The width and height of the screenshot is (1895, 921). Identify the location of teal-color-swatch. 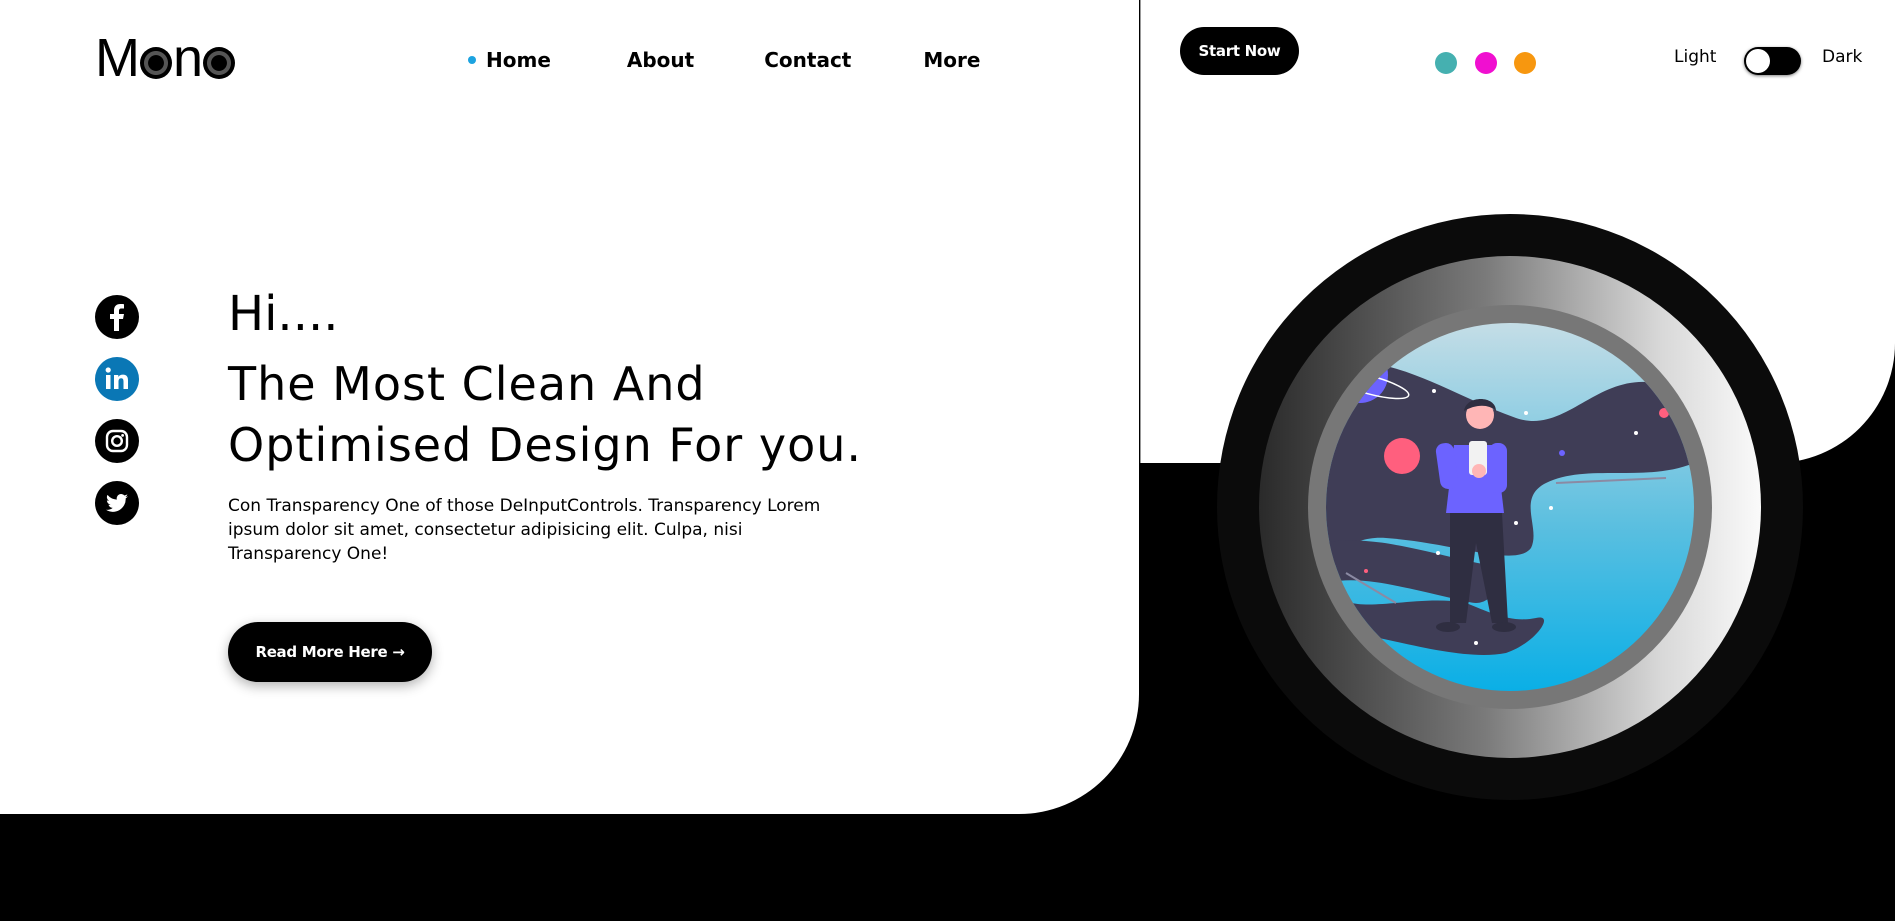
(1446, 63).